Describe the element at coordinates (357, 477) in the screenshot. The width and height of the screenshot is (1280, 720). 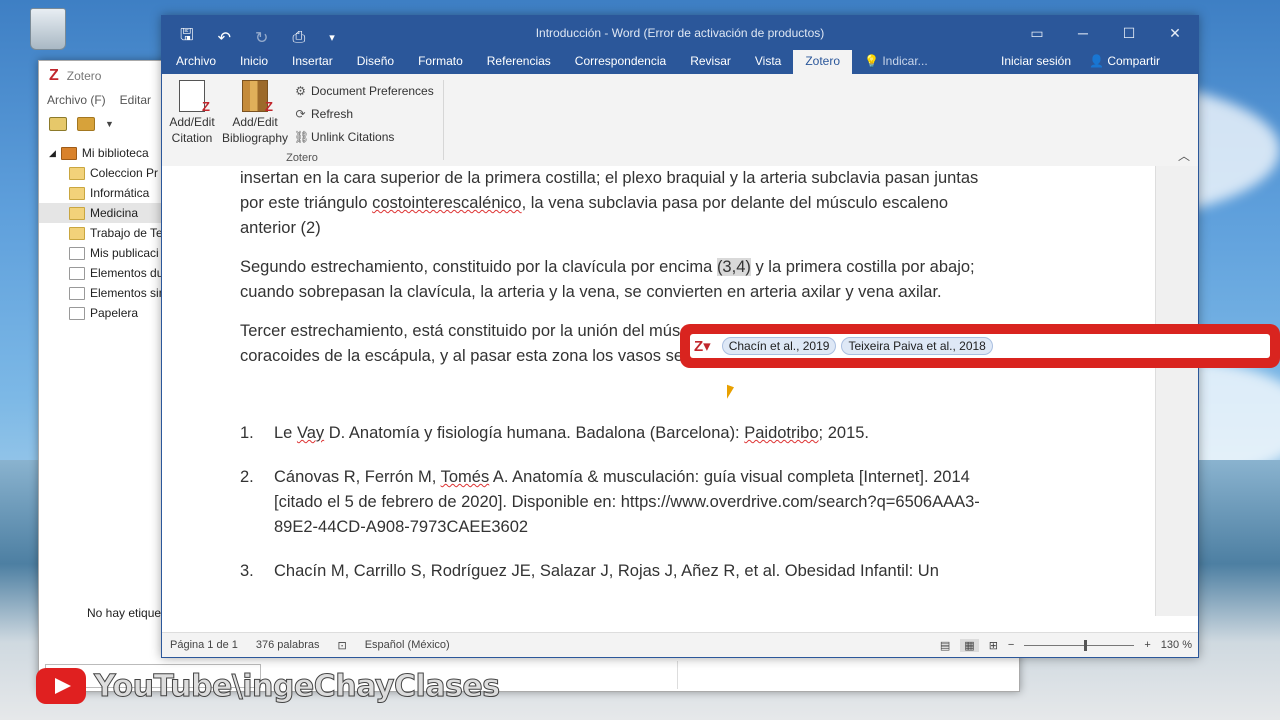
I see `text-run: Cánovas R, Ferrón M,` at that location.